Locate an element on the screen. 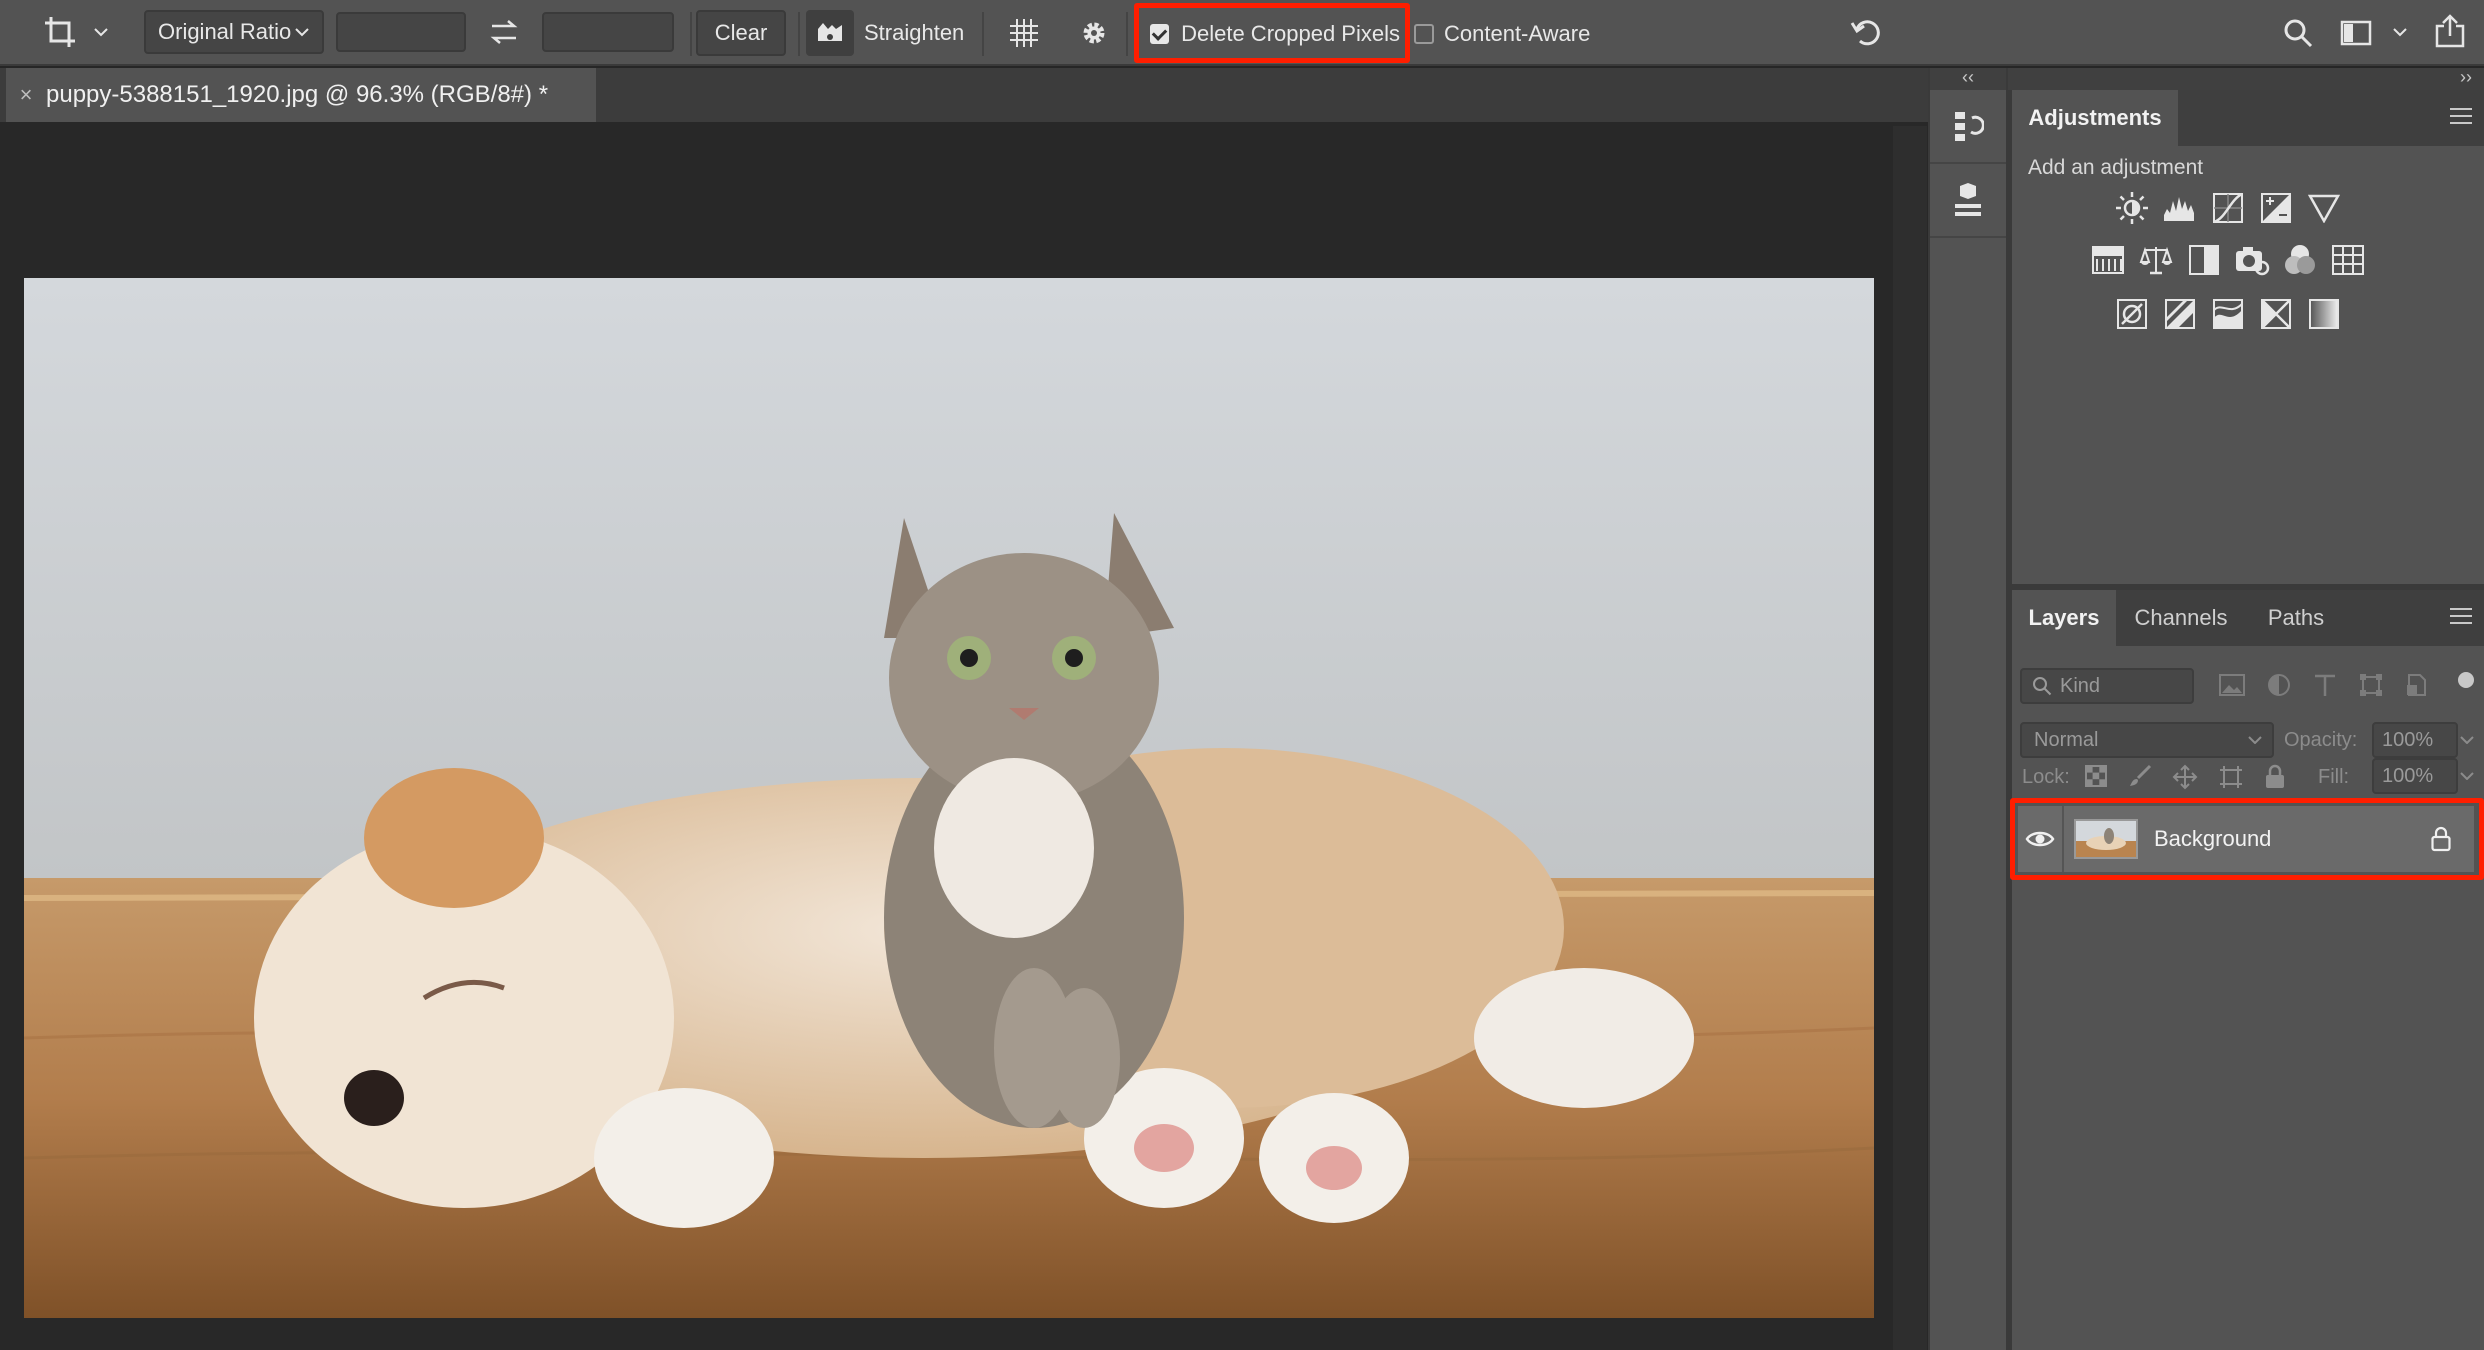 The image size is (2484, 1350). straighten-label: Straighten is located at coordinates (917, 33).